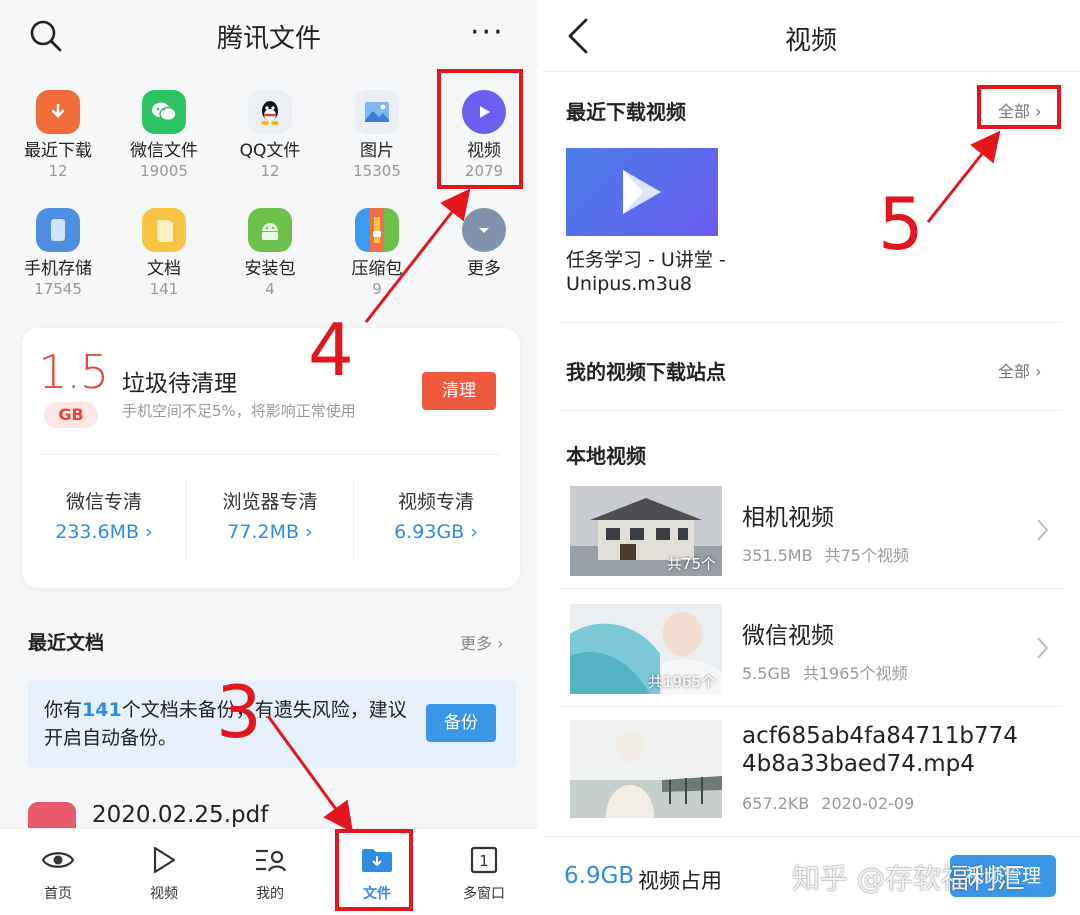  I want to click on app-header: 腾讯文件 ···, so click(269, 36).